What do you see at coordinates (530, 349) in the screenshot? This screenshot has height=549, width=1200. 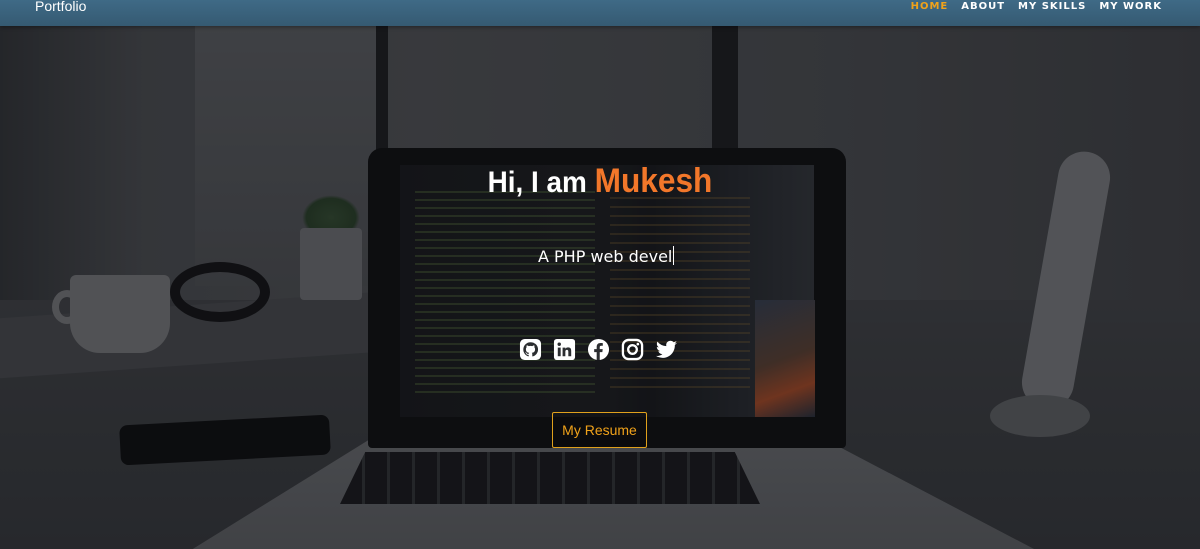 I see `github-icon` at bounding box center [530, 349].